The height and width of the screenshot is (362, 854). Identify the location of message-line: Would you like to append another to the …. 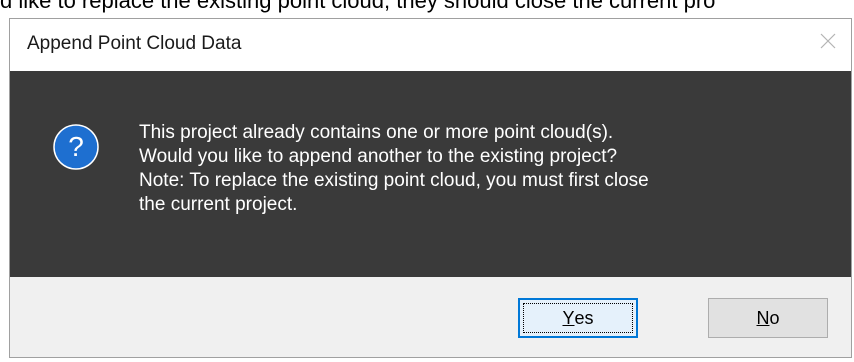
(378, 156).